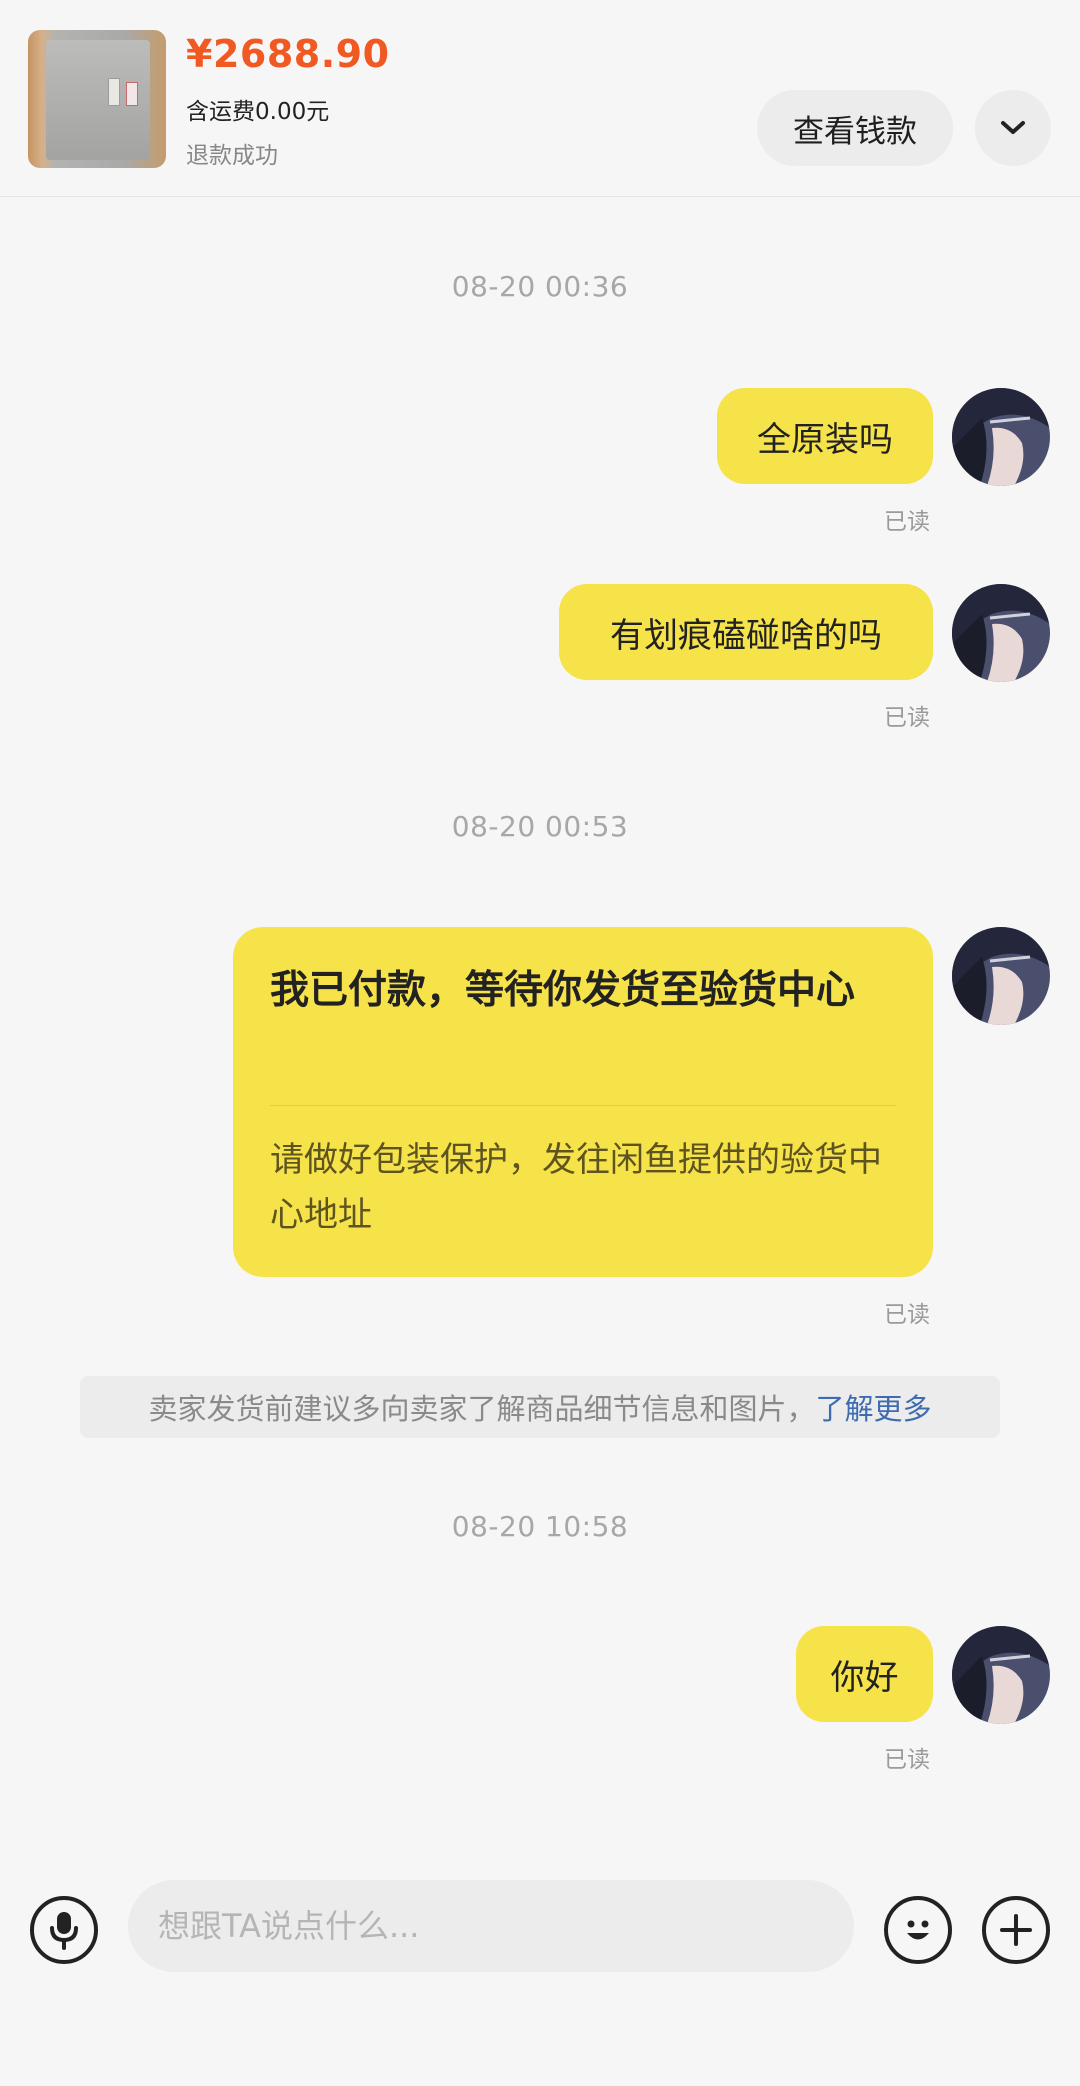 The height and width of the screenshot is (2086, 1080). I want to click on expand-button, so click(1013, 128).